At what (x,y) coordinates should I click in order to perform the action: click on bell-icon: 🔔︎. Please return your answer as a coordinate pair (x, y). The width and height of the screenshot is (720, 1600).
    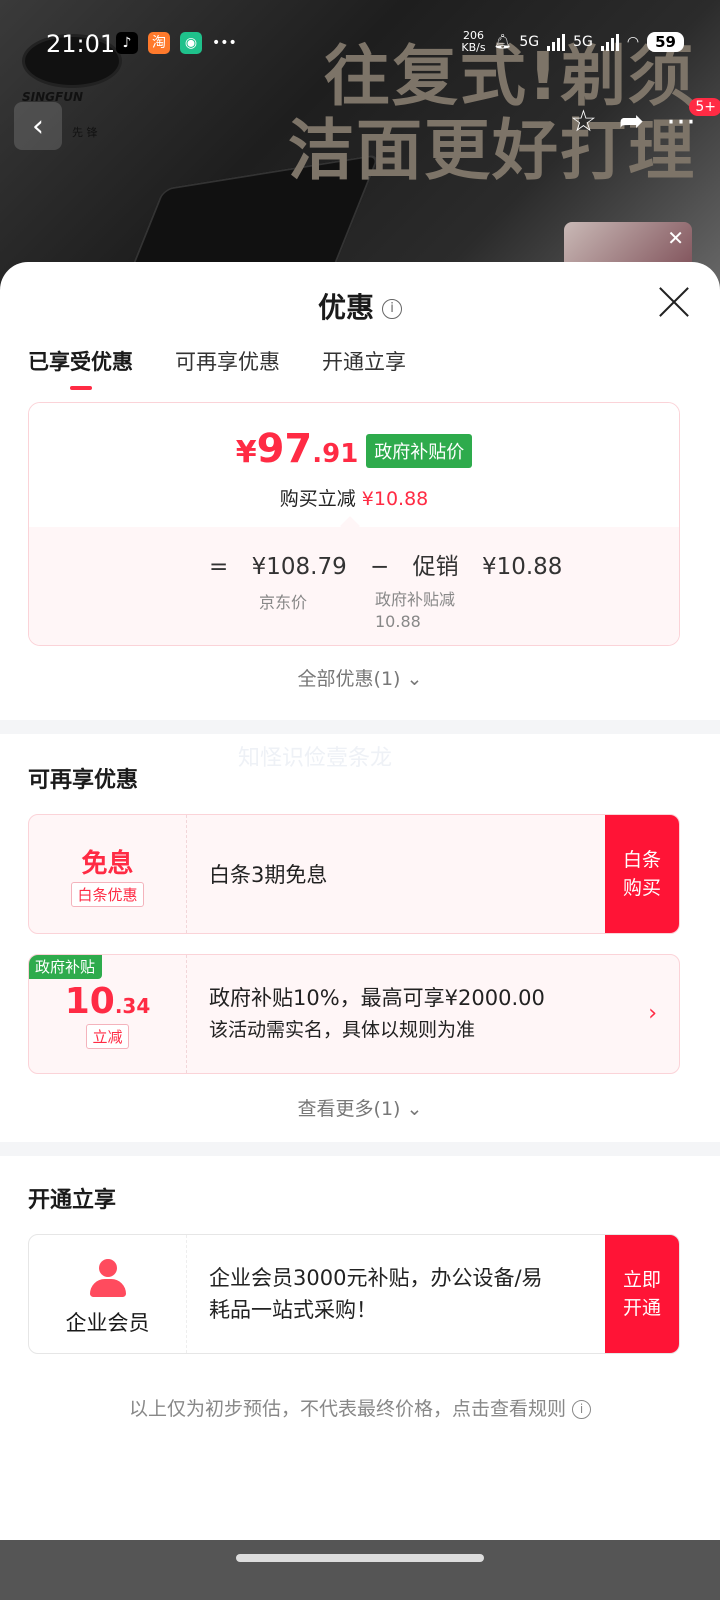
    Looking at the image, I should click on (502, 42).